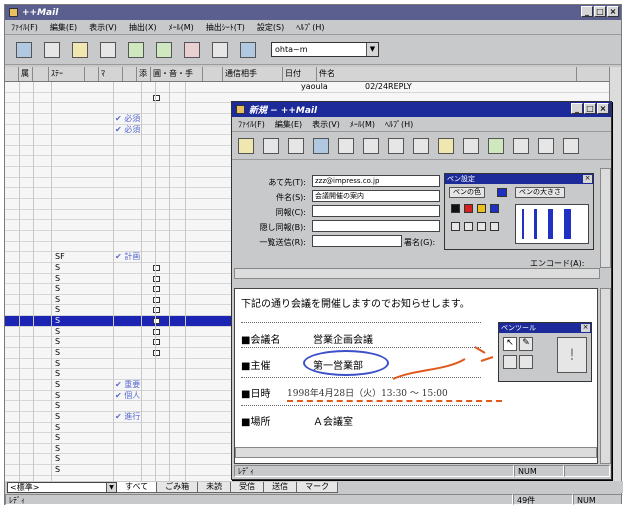 Image resolution: width=626 pixels, height=509 pixels. I want to click on menu-extract-sheet: 抽出ｼｰﾄ(T), so click(225, 27).